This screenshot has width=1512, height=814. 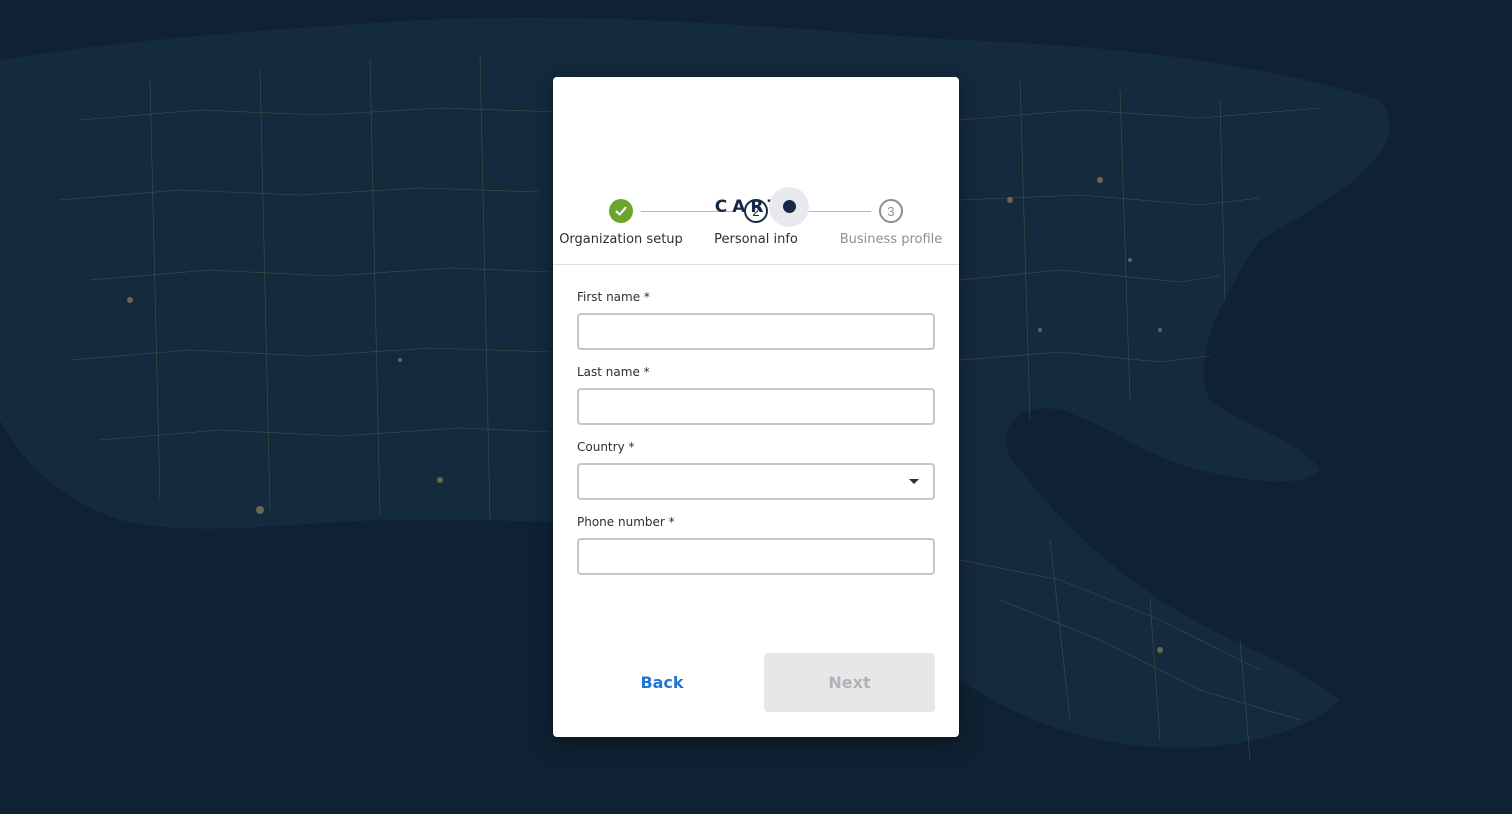 I want to click on country-field: Country *, so click(x=756, y=470).